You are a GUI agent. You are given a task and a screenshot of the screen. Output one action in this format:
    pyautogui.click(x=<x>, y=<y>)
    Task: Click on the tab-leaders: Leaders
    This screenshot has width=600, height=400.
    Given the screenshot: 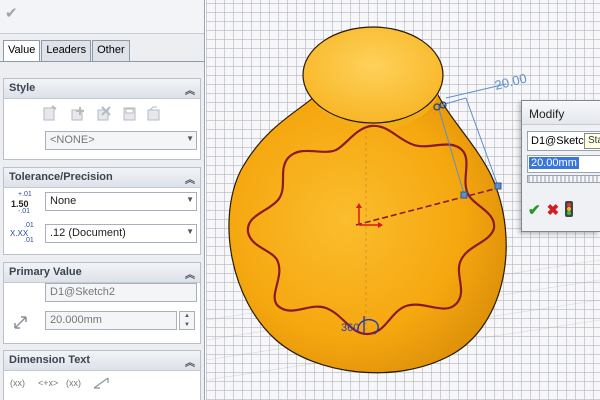 What is the action you would take?
    pyautogui.click(x=66, y=50)
    